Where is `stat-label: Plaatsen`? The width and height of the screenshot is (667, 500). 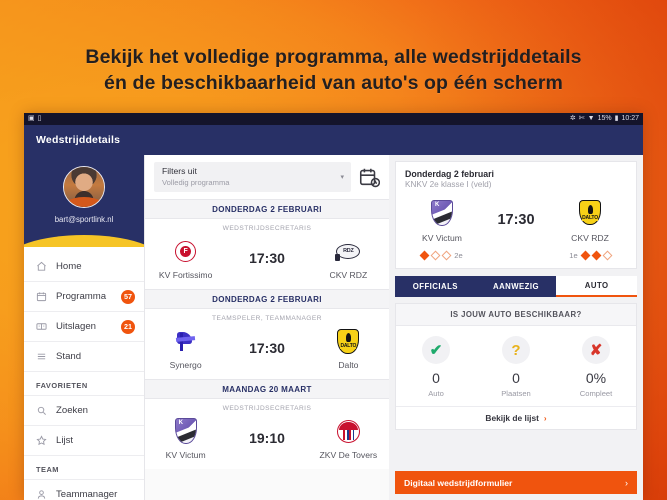 stat-label: Plaatsen is located at coordinates (516, 393).